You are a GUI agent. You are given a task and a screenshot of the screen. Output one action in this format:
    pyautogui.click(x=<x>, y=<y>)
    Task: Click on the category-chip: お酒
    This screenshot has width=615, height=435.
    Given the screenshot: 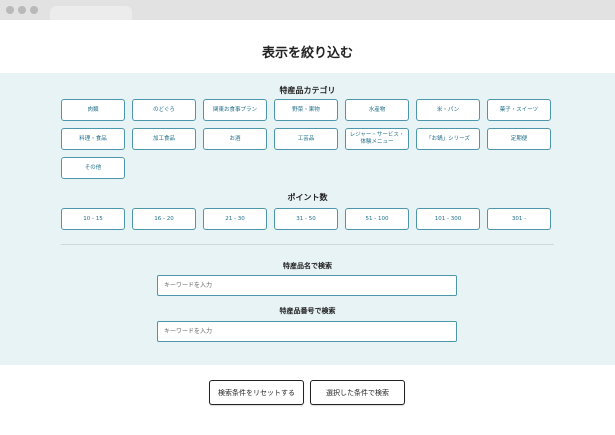 What is the action you would take?
    pyautogui.click(x=235, y=139)
    